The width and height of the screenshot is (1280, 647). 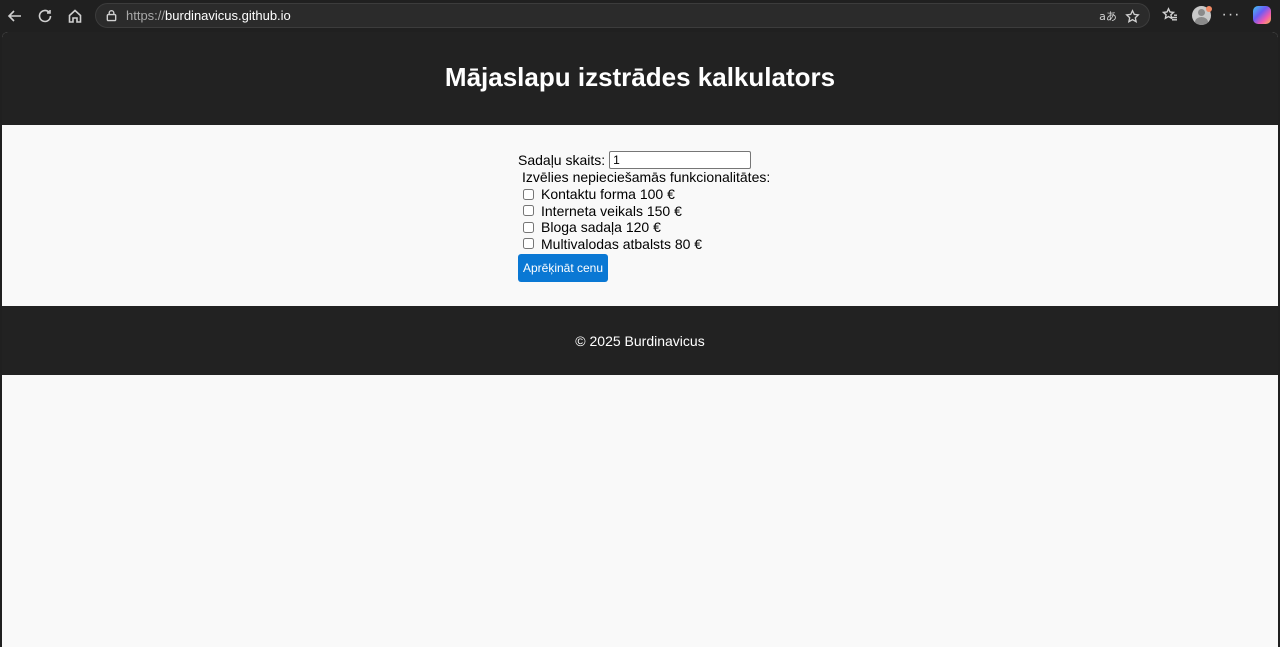 What do you see at coordinates (608, 194) in the screenshot?
I see `feature-label: Kontaktu forma 100 €` at bounding box center [608, 194].